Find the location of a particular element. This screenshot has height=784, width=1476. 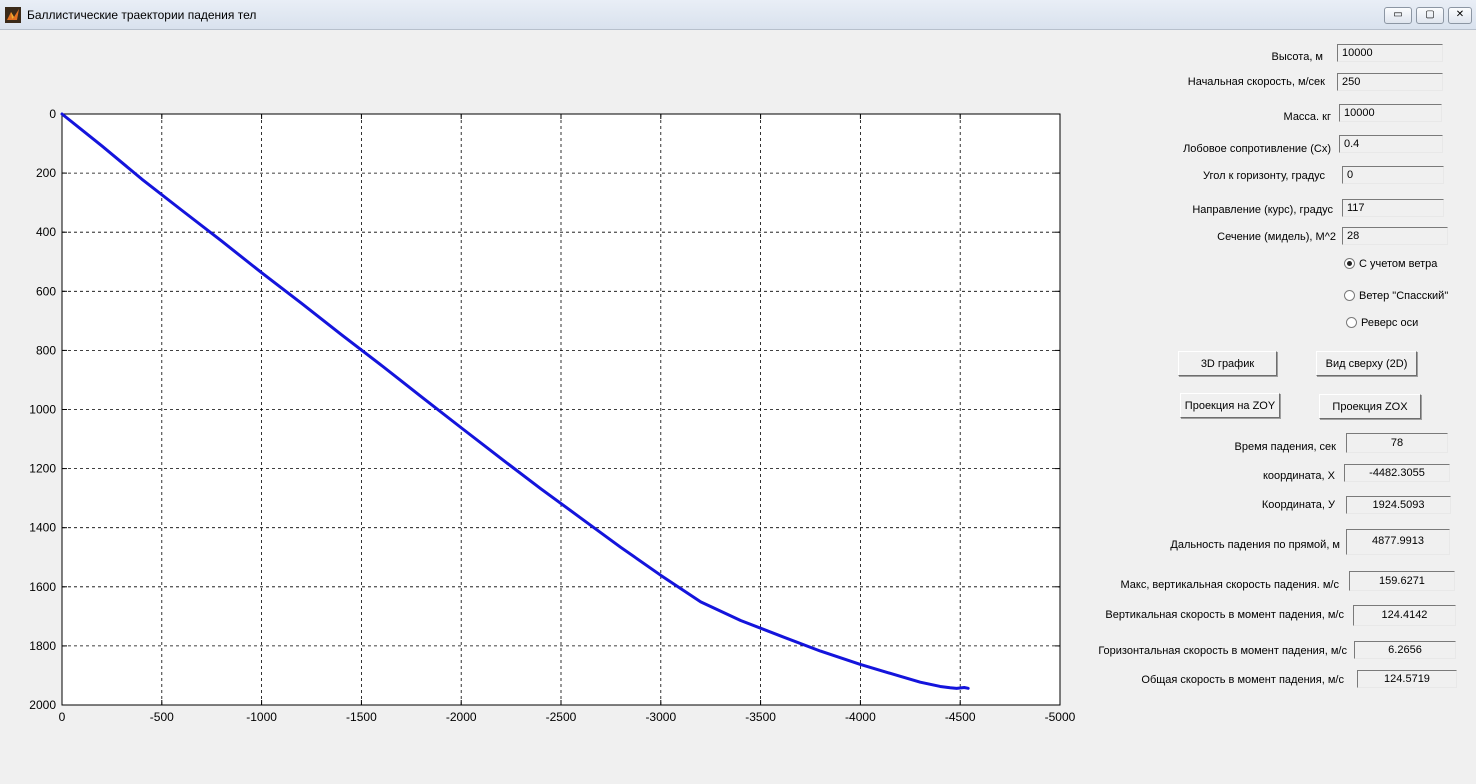

minimize-button: ▭ is located at coordinates (1398, 15).